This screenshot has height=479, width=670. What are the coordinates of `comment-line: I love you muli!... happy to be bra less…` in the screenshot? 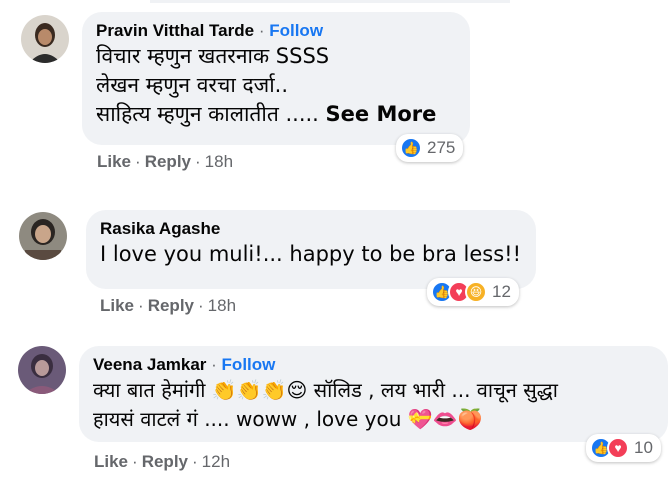 It's located at (310, 254).